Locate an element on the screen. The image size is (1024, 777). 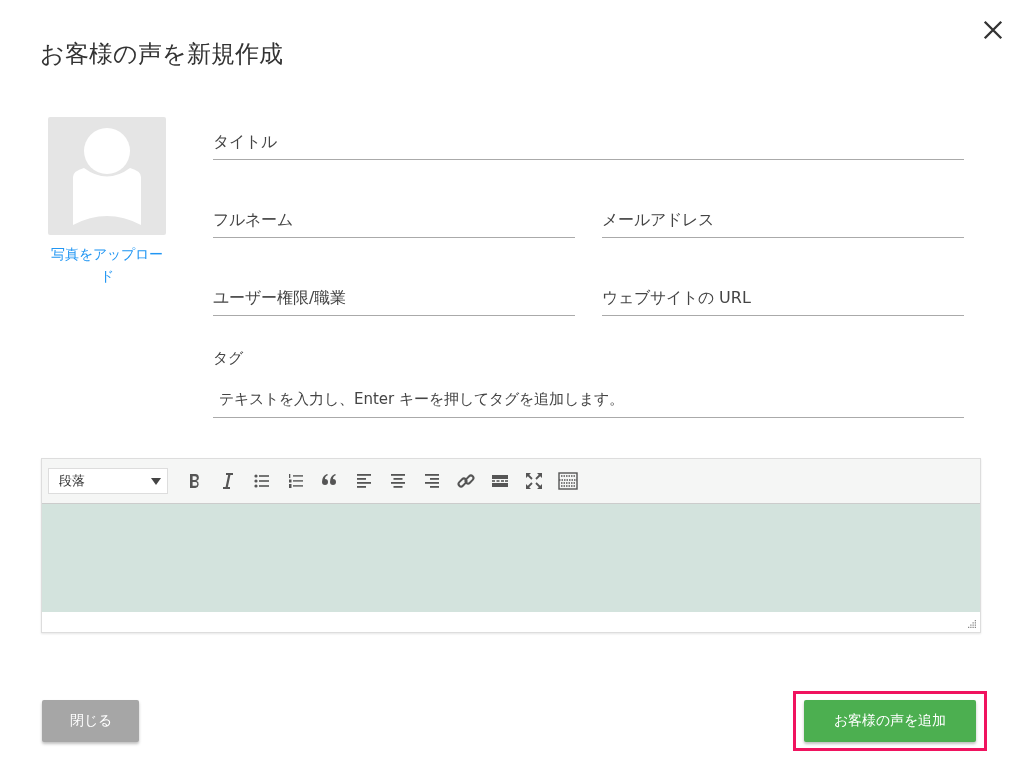
text-field: タイトル is located at coordinates (588, 141).